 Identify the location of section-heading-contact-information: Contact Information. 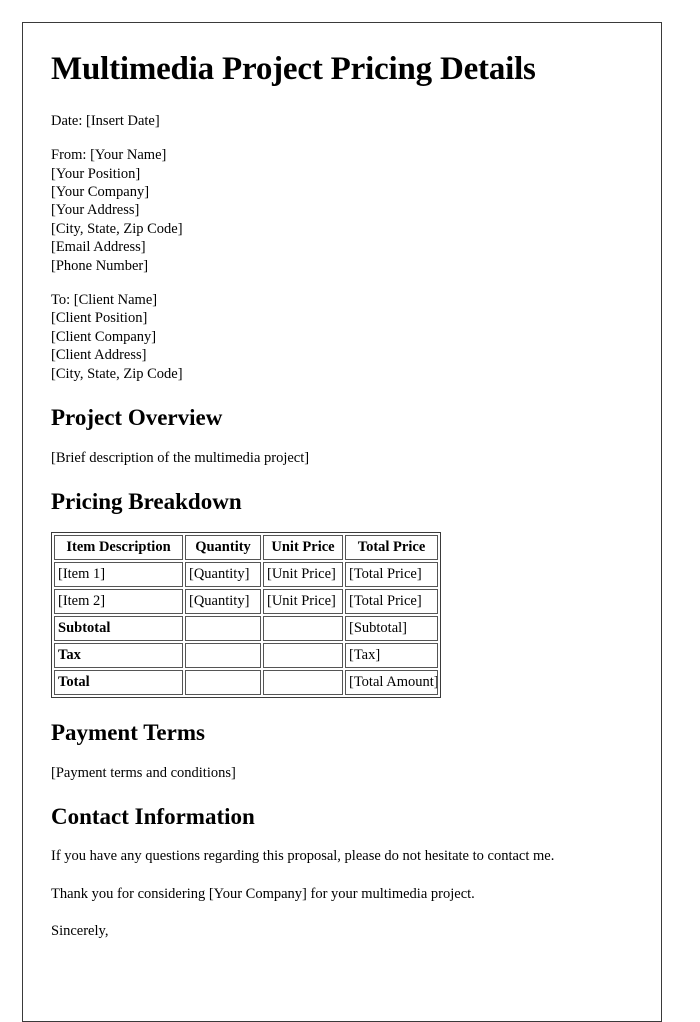
(153, 817).